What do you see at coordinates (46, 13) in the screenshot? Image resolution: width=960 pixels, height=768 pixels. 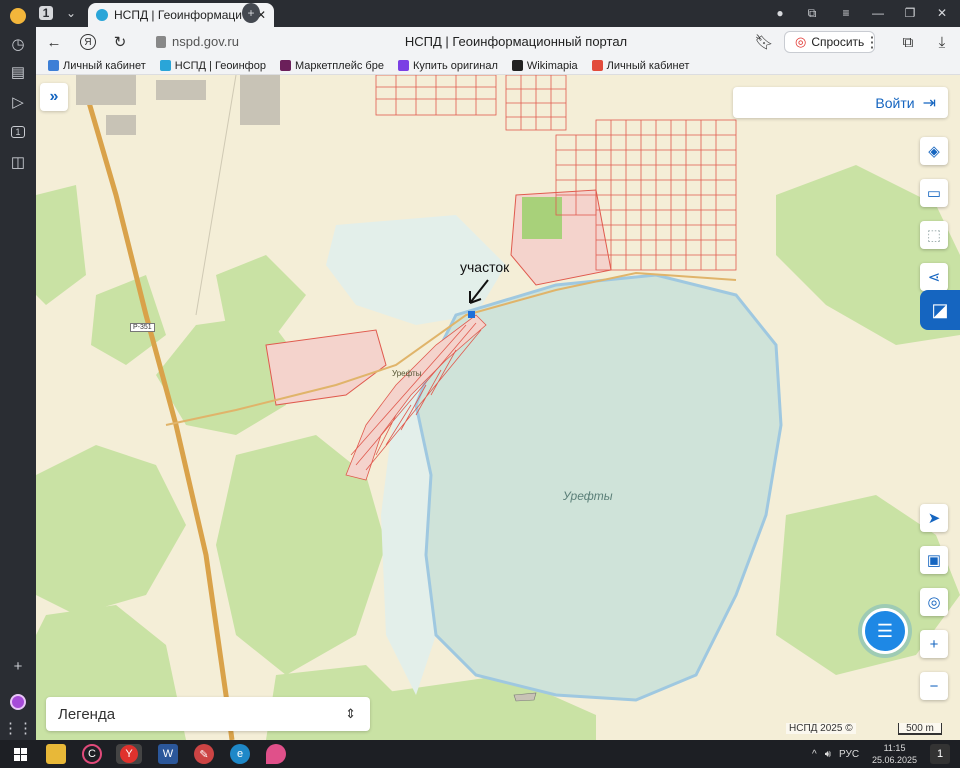 I see `tab-counter-button: 1` at bounding box center [46, 13].